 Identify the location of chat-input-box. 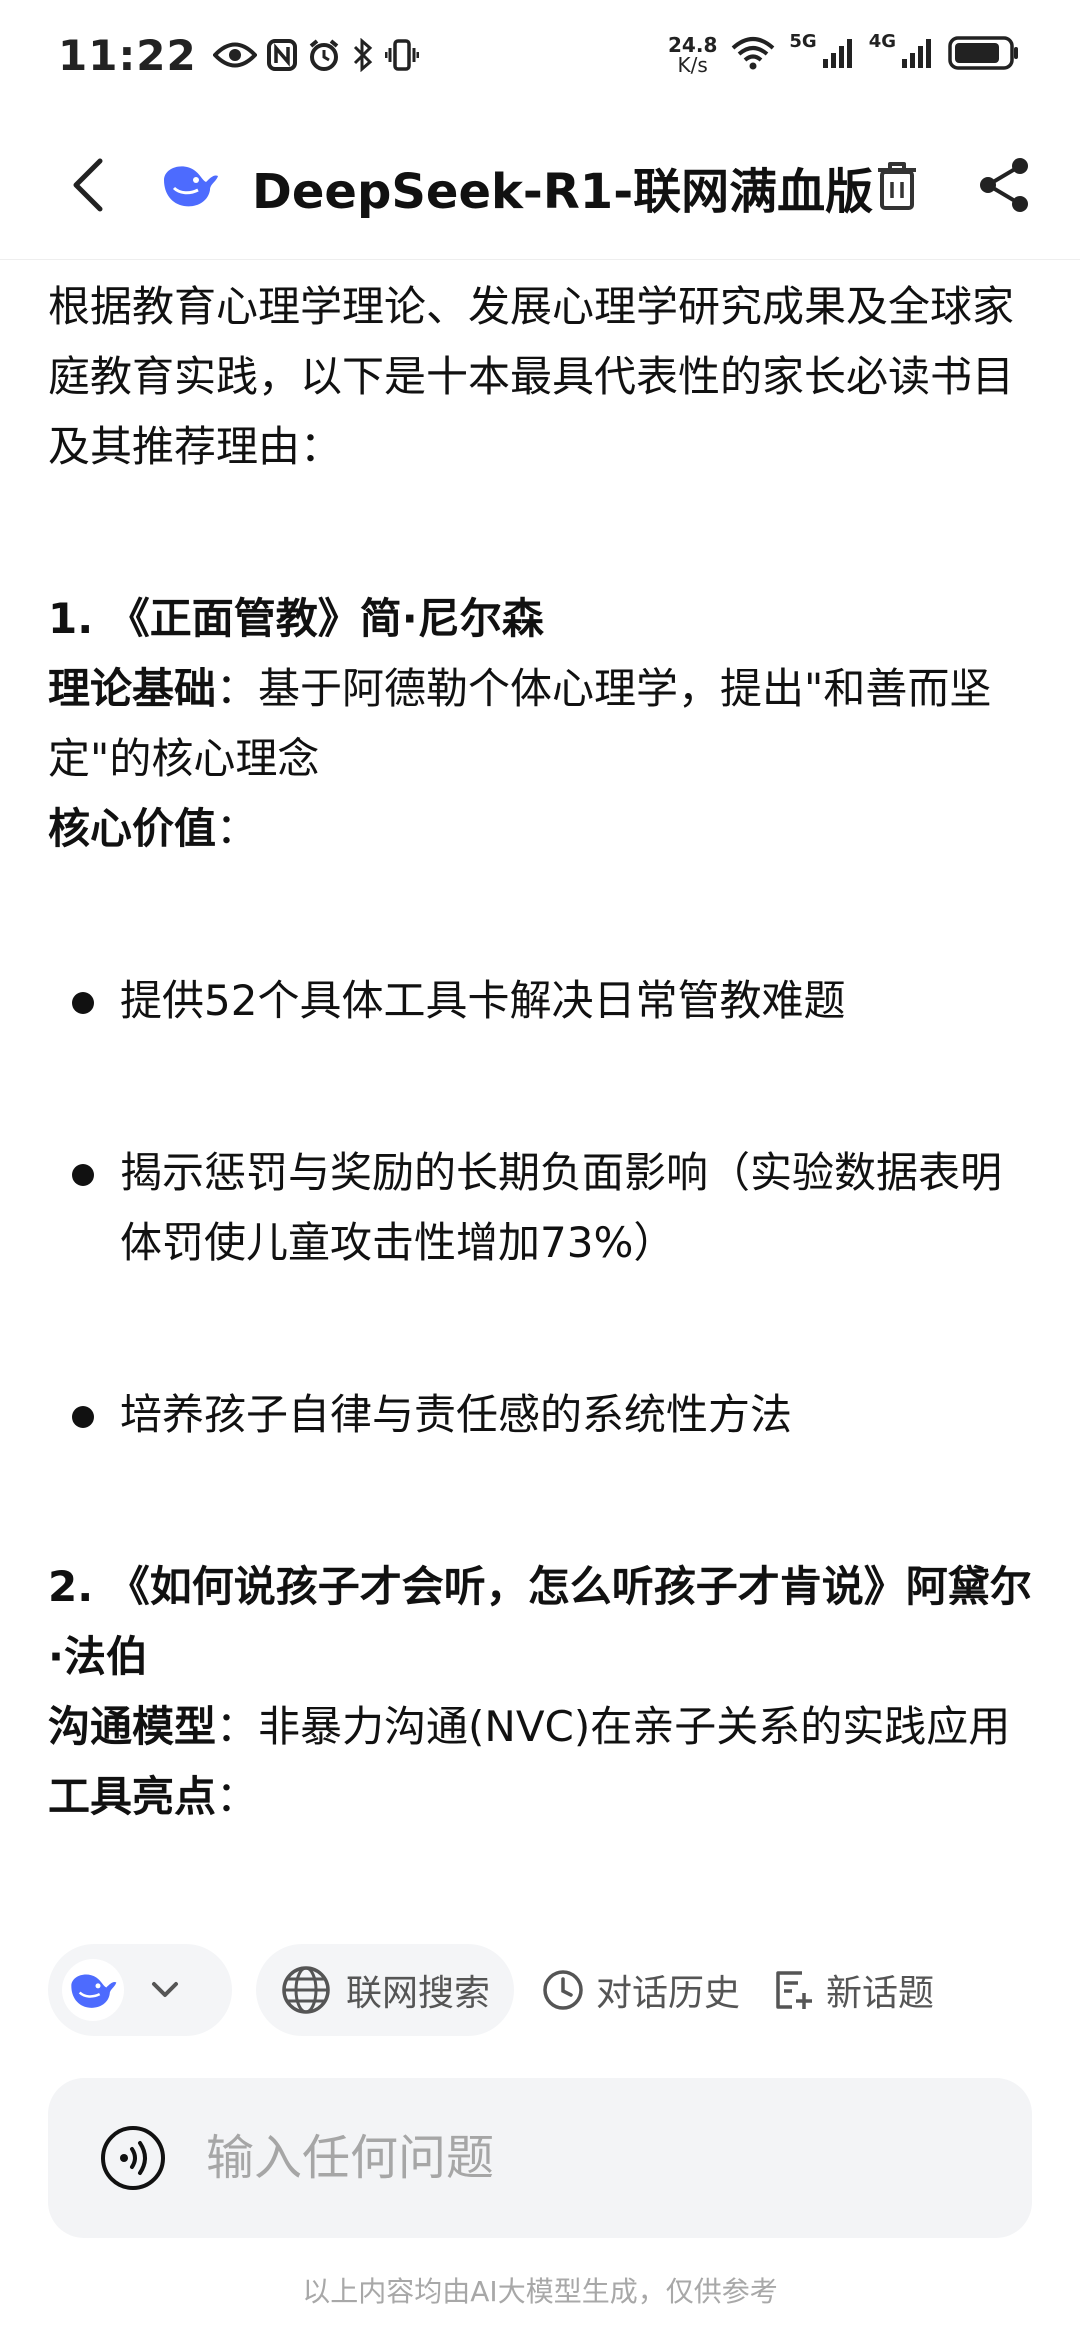
(540, 2158).